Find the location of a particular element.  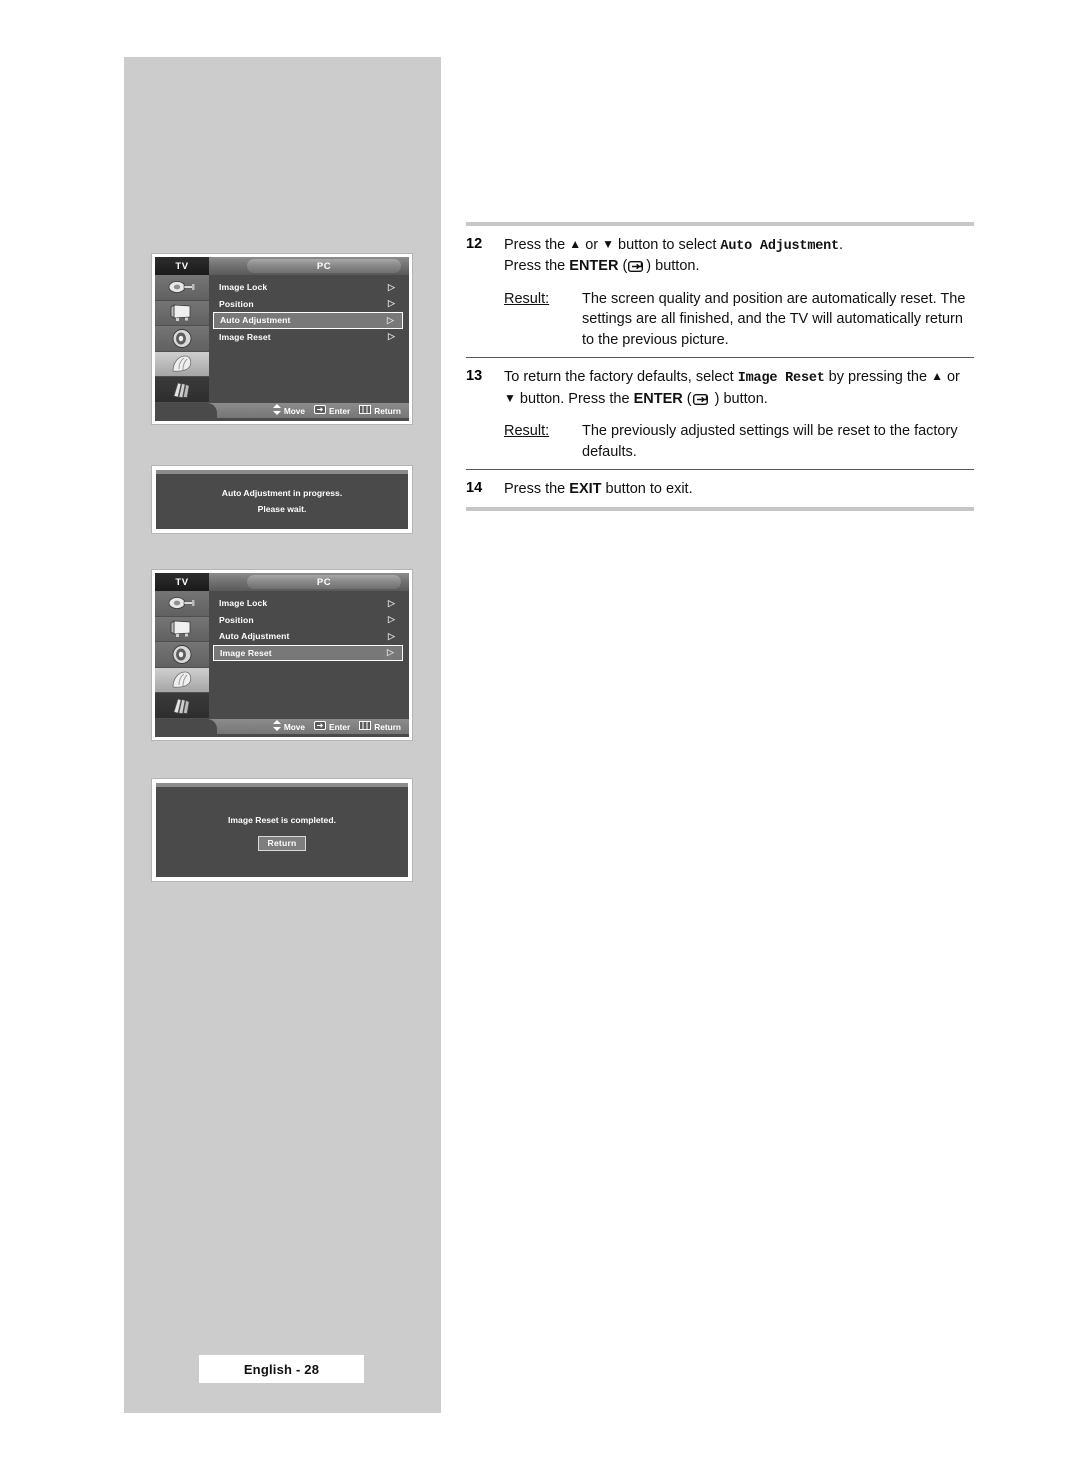

return-button: Return is located at coordinates (282, 844).